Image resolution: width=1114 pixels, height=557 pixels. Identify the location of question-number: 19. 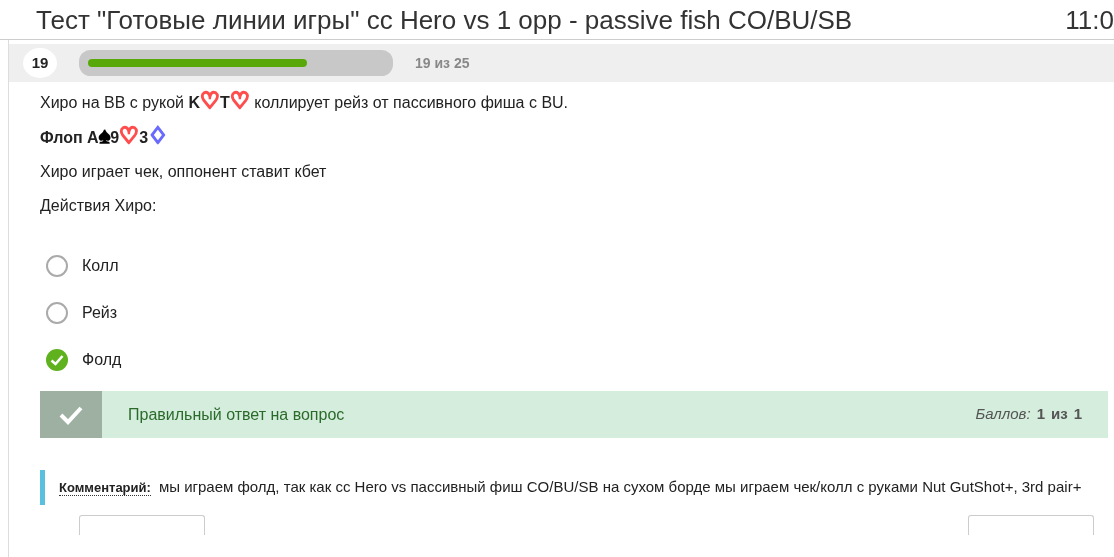
(40, 63).